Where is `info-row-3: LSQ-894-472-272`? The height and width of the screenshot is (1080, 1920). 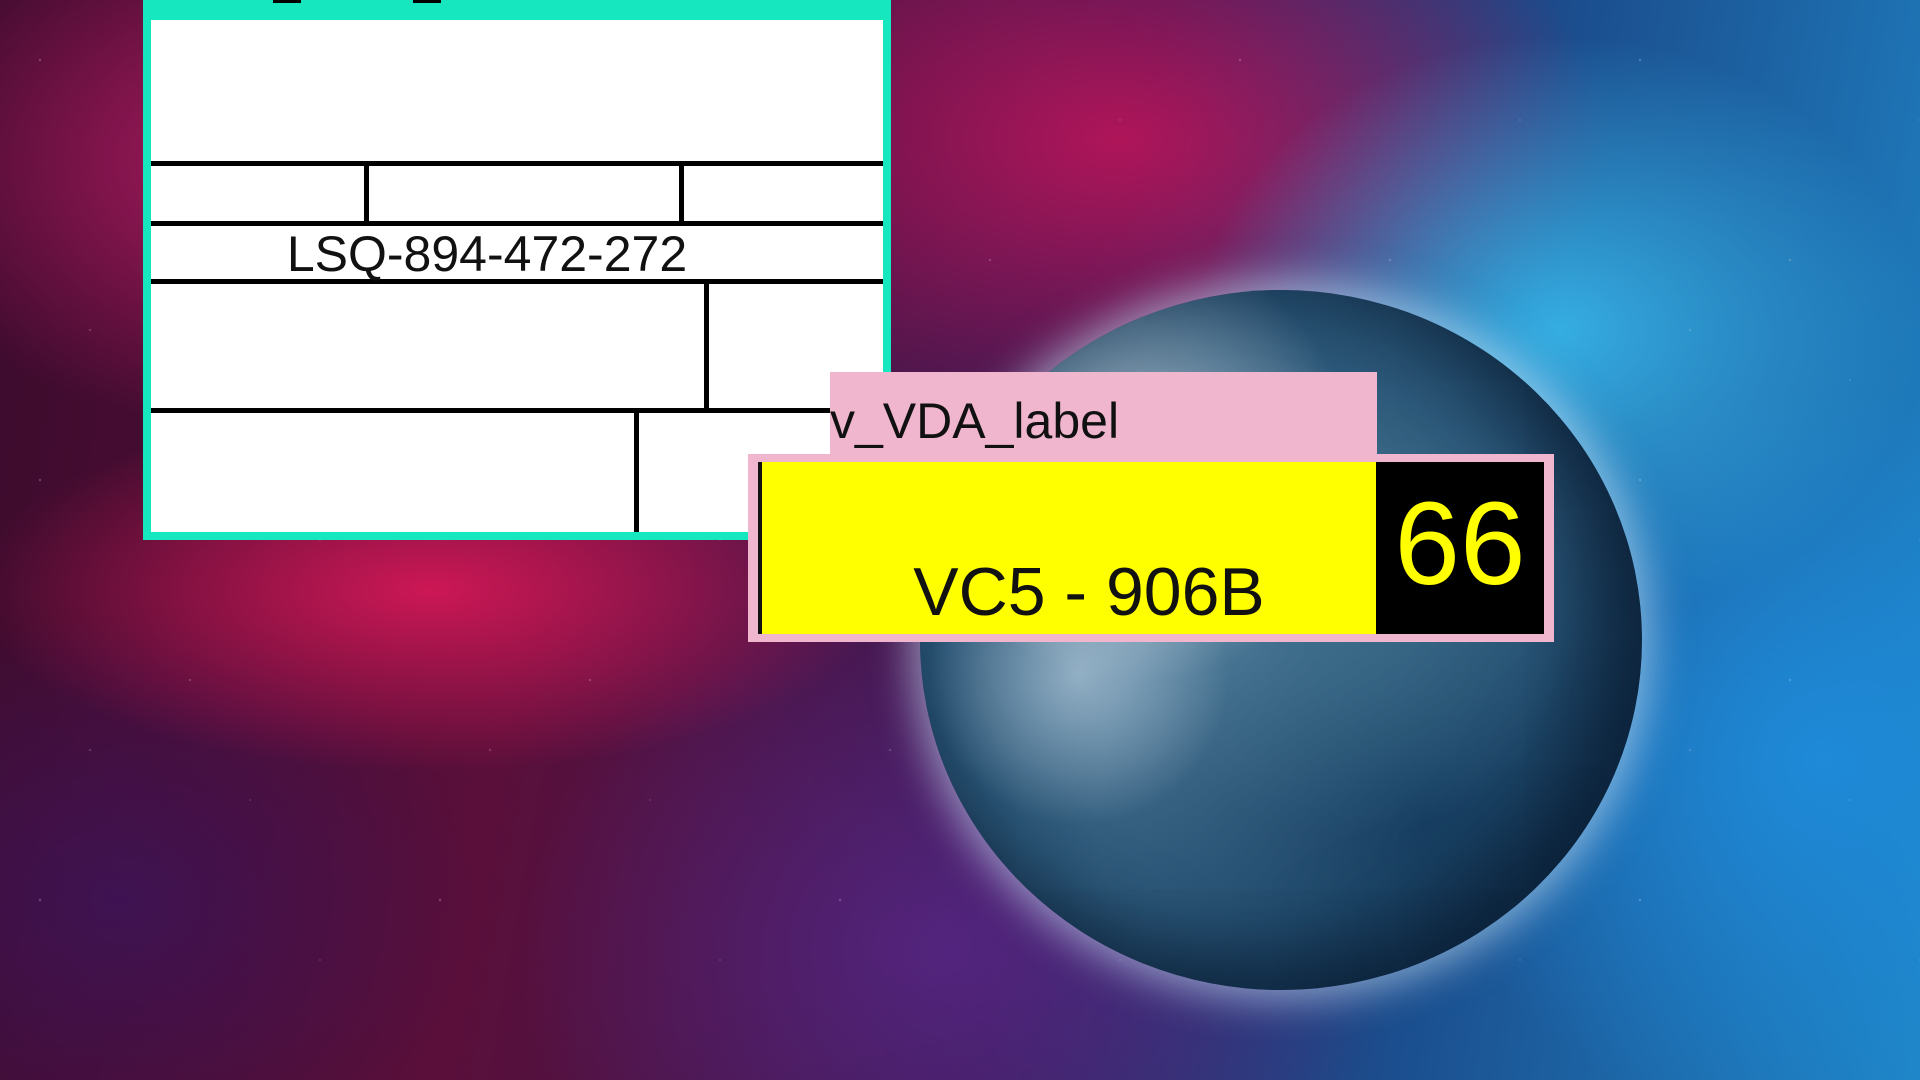 info-row-3: LSQ-894-472-272 is located at coordinates (517, 255).